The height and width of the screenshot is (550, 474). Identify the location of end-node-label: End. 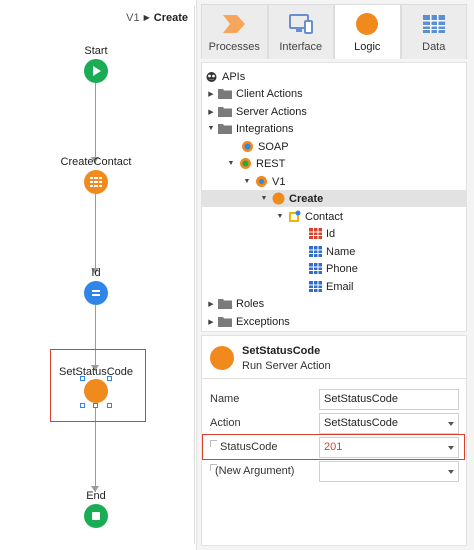
(96, 496).